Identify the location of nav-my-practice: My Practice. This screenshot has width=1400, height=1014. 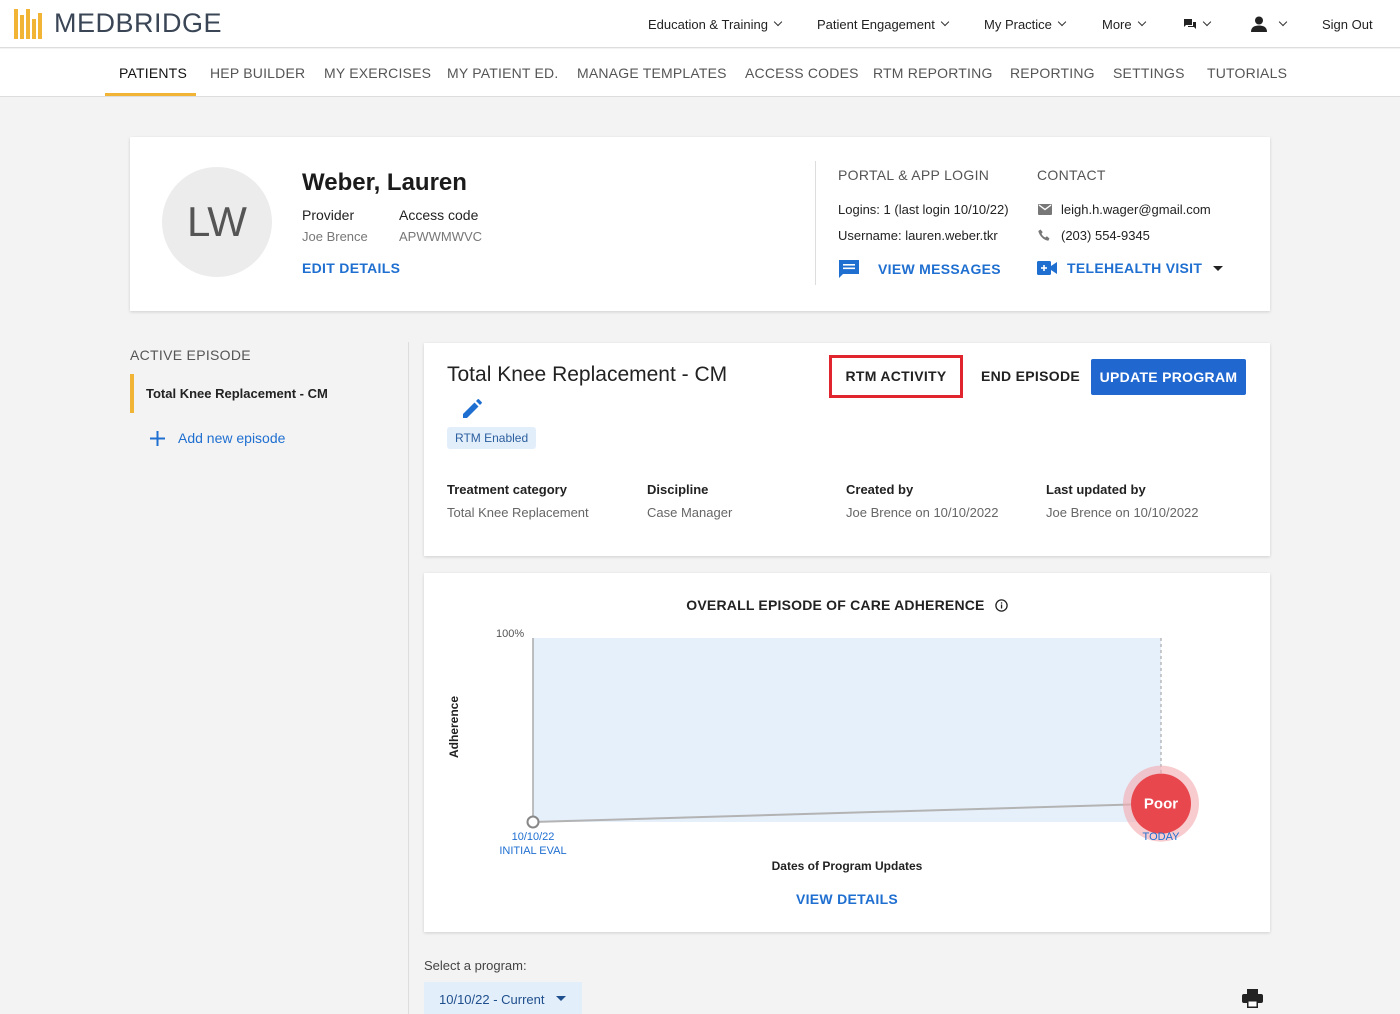
(1025, 24).